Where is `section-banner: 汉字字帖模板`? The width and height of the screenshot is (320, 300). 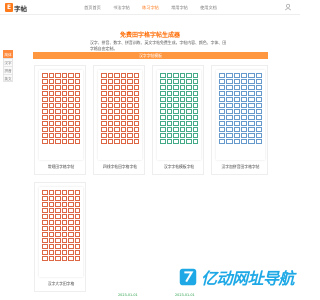 section-banner: 汉字字帖模板 is located at coordinates (150, 55).